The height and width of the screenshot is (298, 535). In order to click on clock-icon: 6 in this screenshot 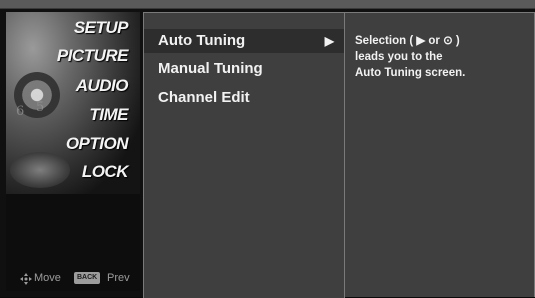, I will do `click(20, 111)`.